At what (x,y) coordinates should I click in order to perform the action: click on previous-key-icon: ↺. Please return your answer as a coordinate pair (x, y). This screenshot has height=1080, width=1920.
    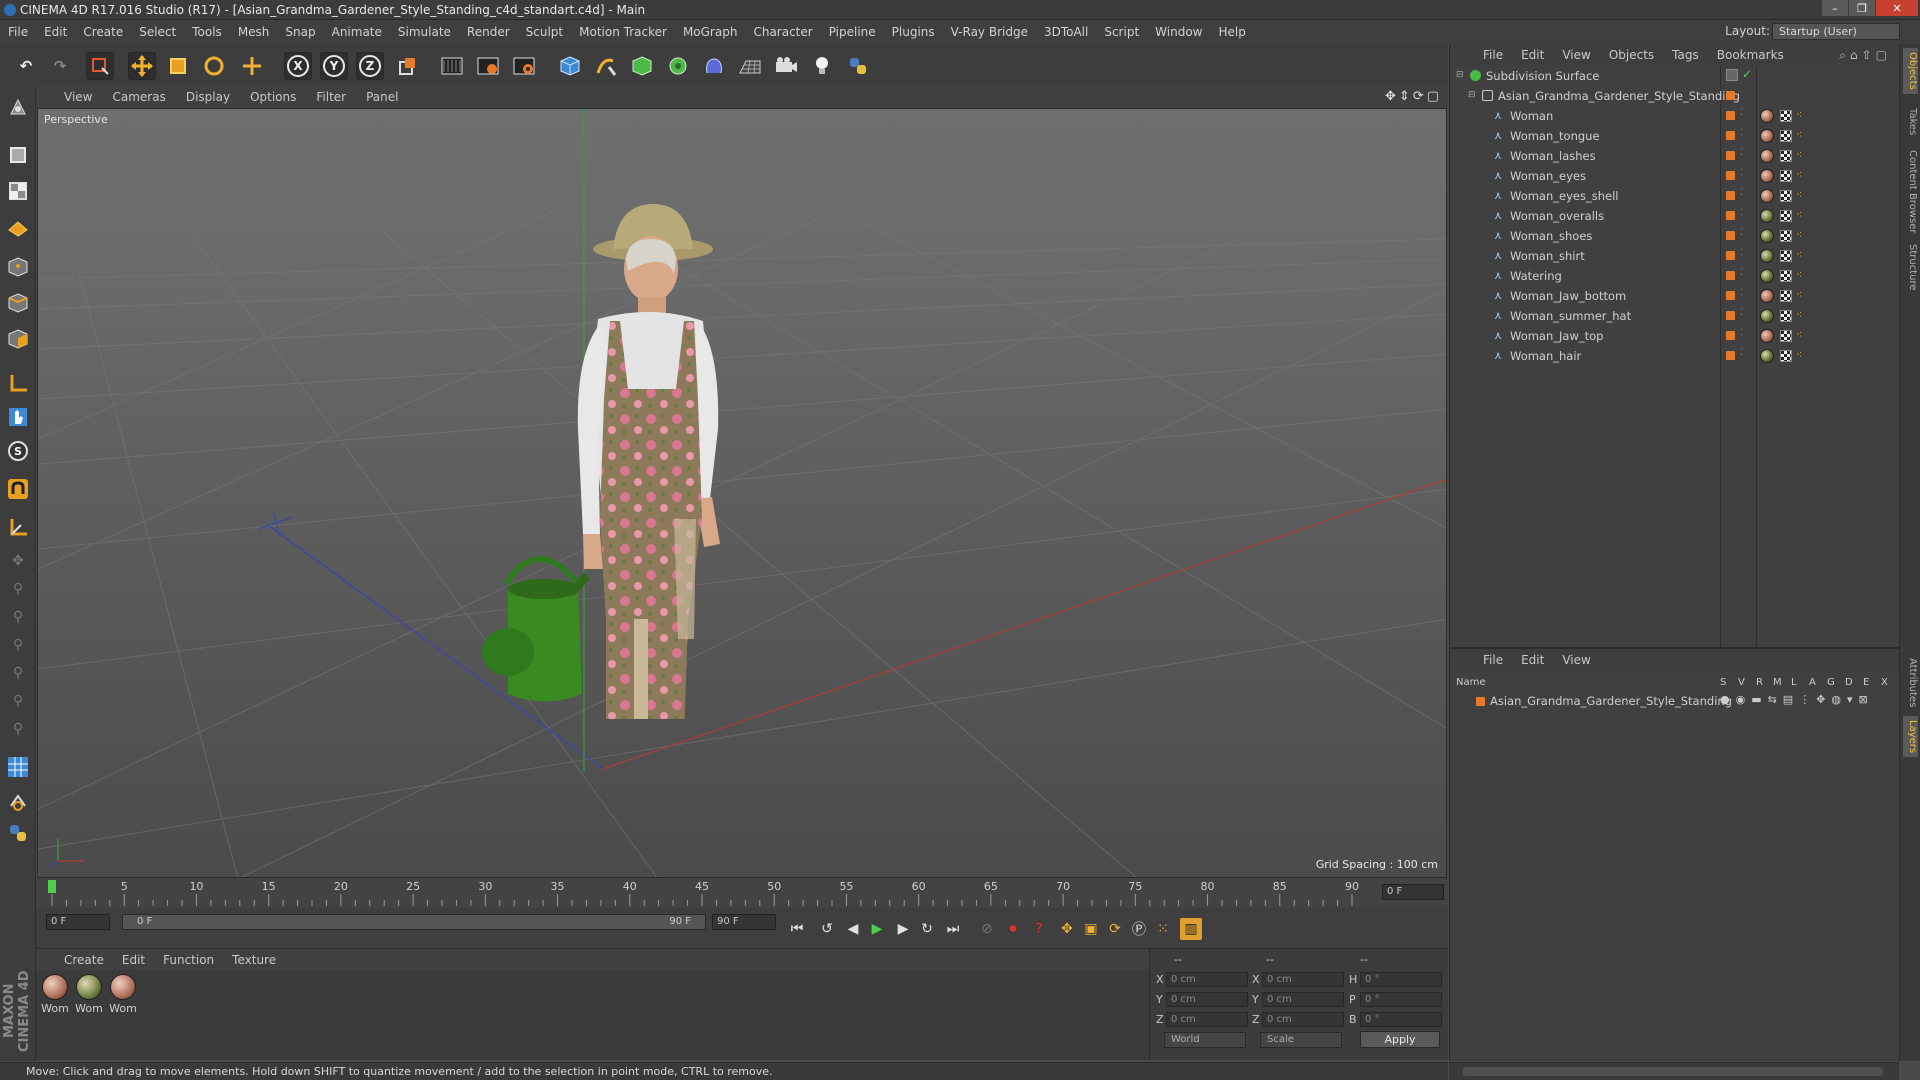
    Looking at the image, I should click on (827, 929).